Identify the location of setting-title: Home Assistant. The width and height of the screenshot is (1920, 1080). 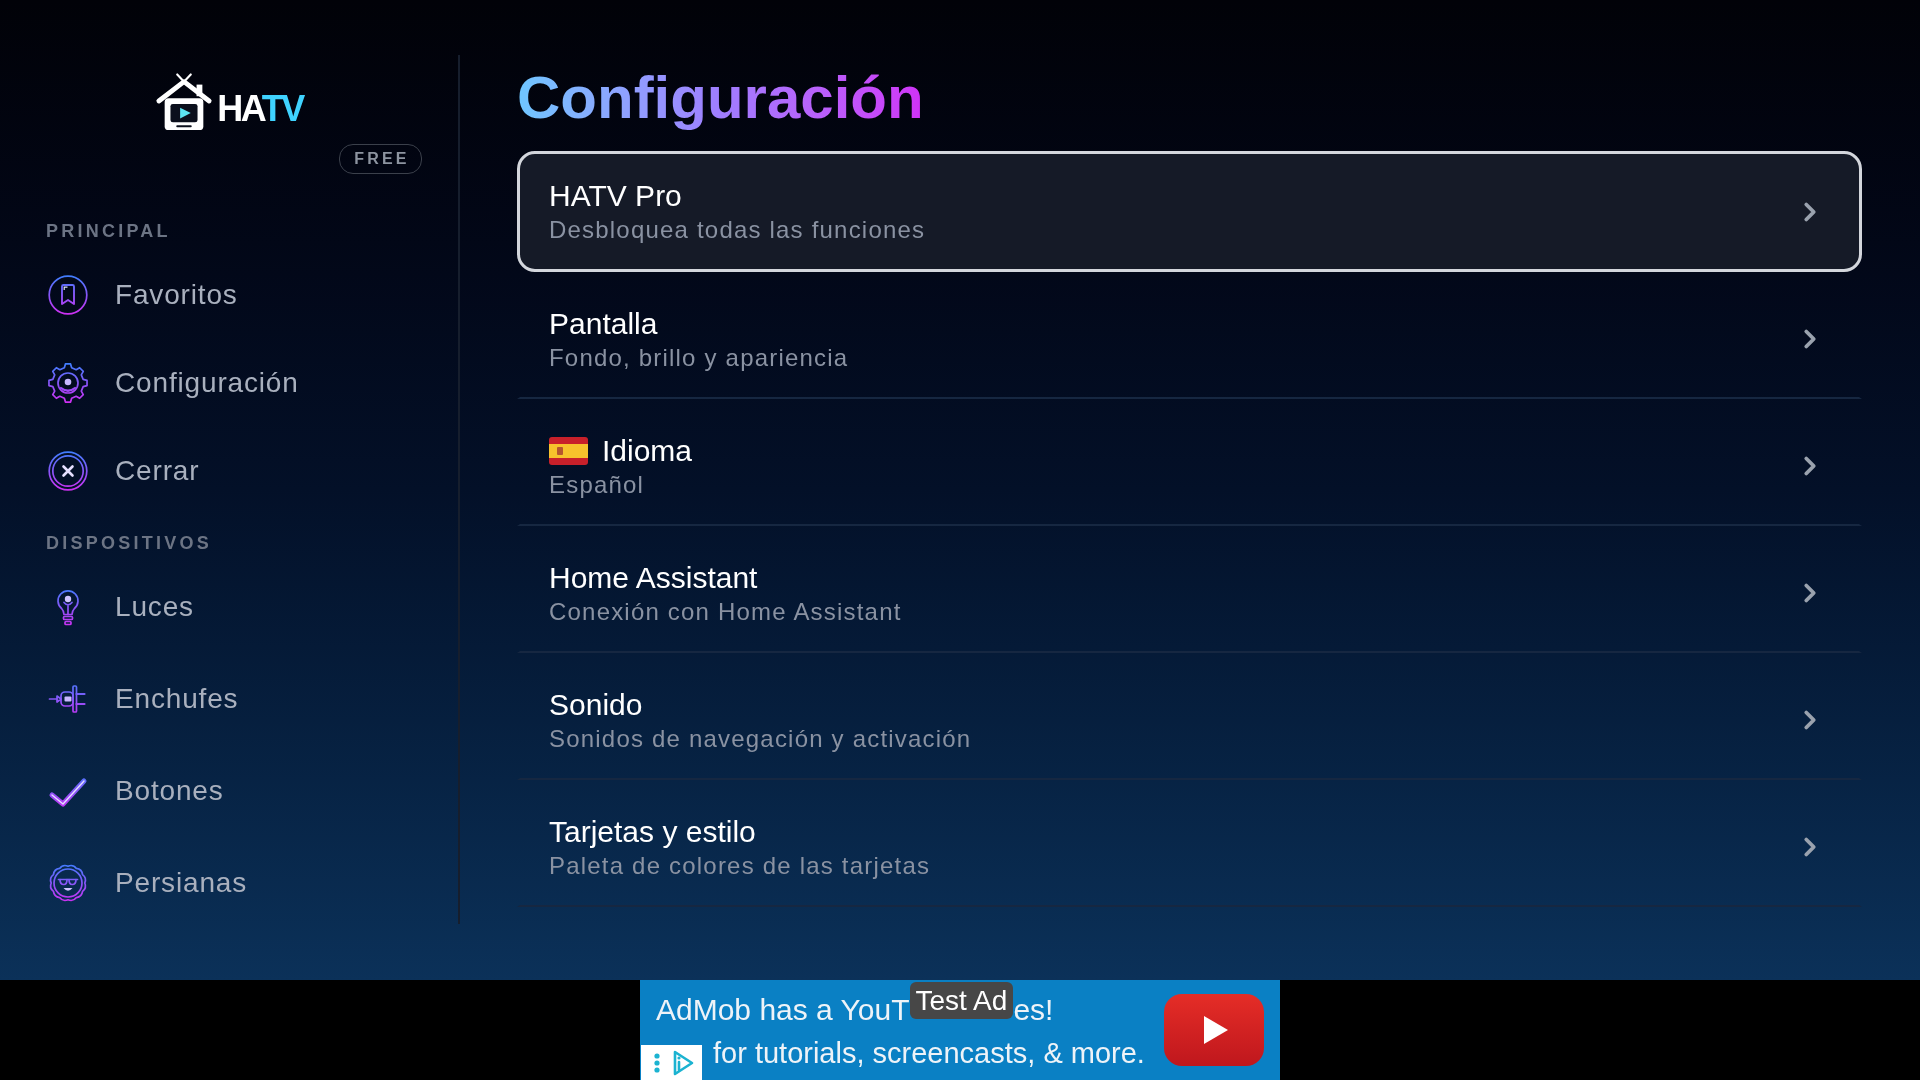
(653, 577).